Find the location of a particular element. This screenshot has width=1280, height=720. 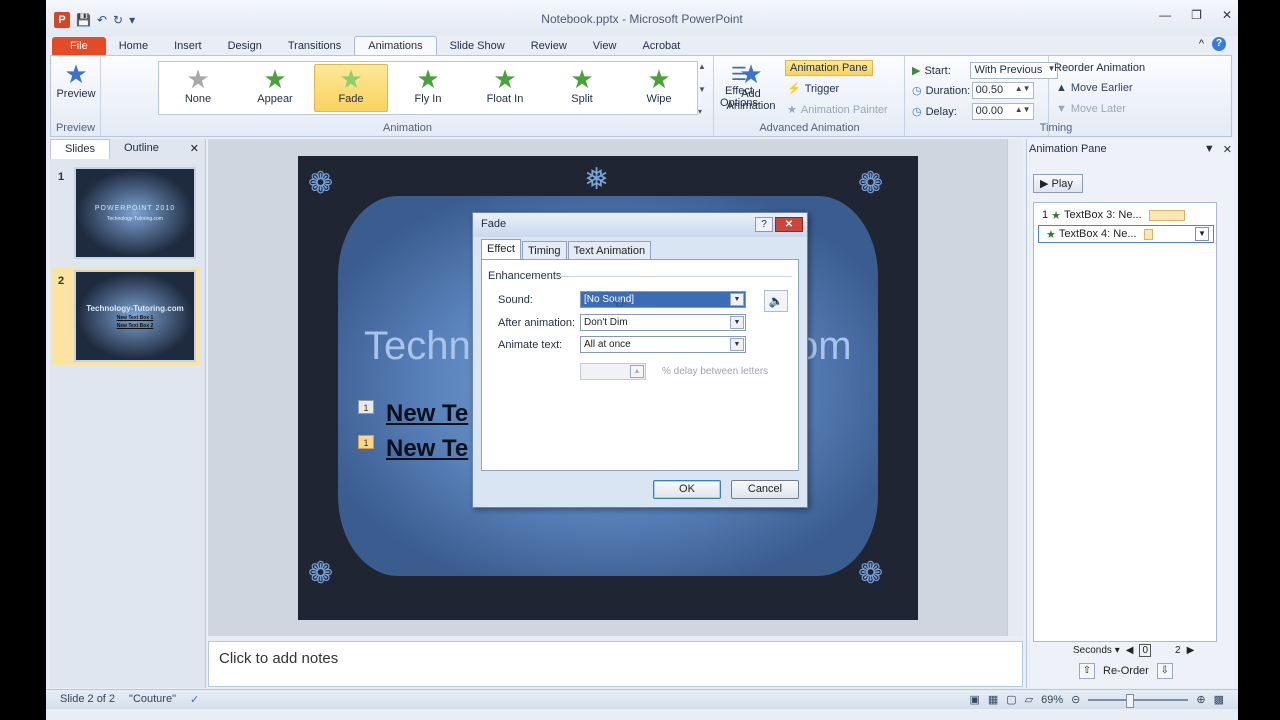

theme-name: "Couture" is located at coordinates (152, 699).